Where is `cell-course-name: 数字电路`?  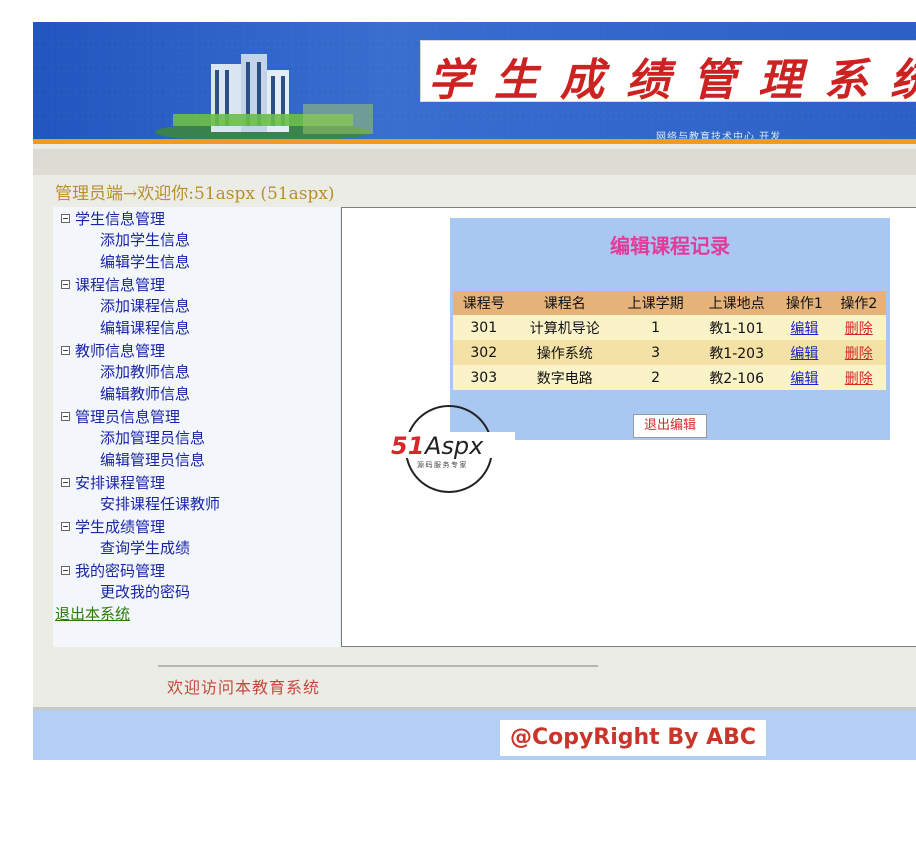
cell-course-name: 数字电路 is located at coordinates (565, 377).